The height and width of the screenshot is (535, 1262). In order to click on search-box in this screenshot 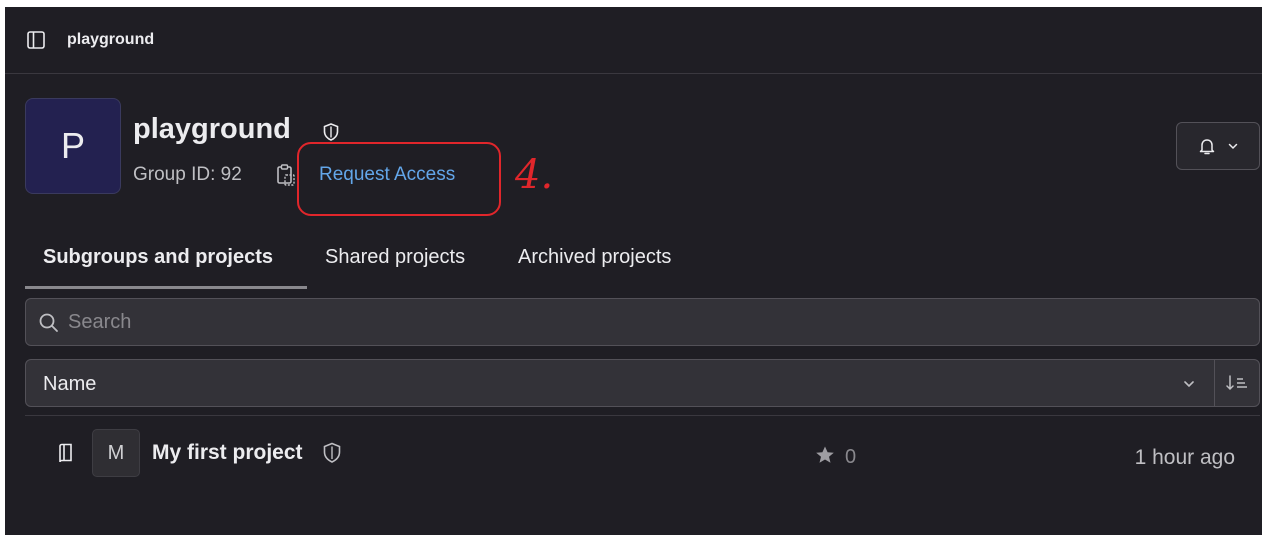, I will do `click(642, 322)`.